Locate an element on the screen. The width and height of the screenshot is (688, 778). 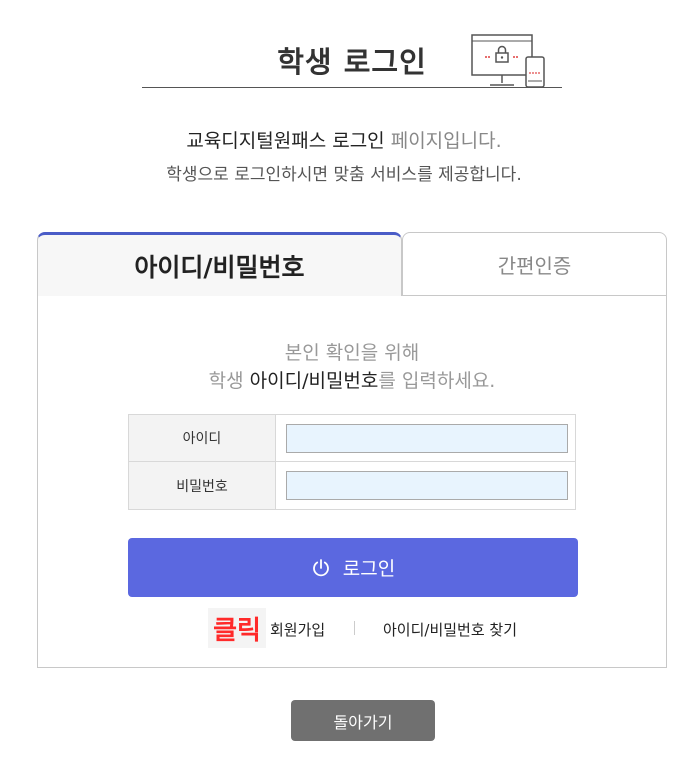
login-button: 로그인 is located at coordinates (353, 567).